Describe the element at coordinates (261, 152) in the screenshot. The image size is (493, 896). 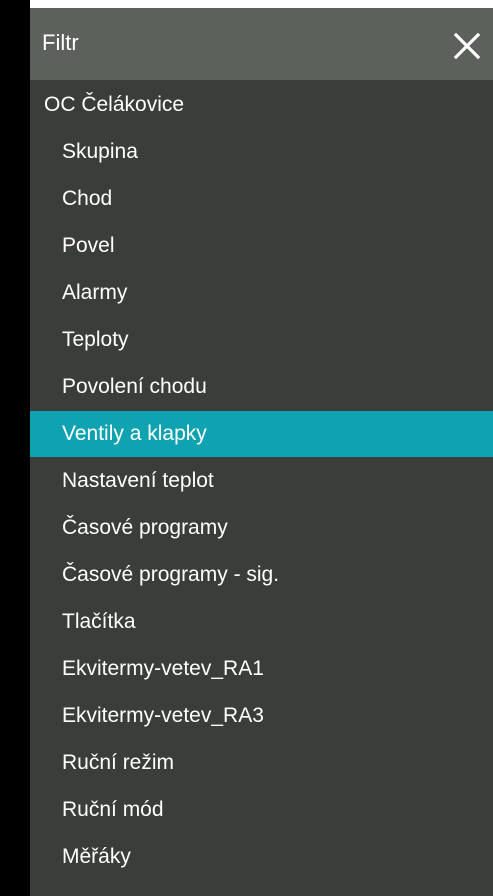
I see `filter-item-skupina: Skupina` at that location.